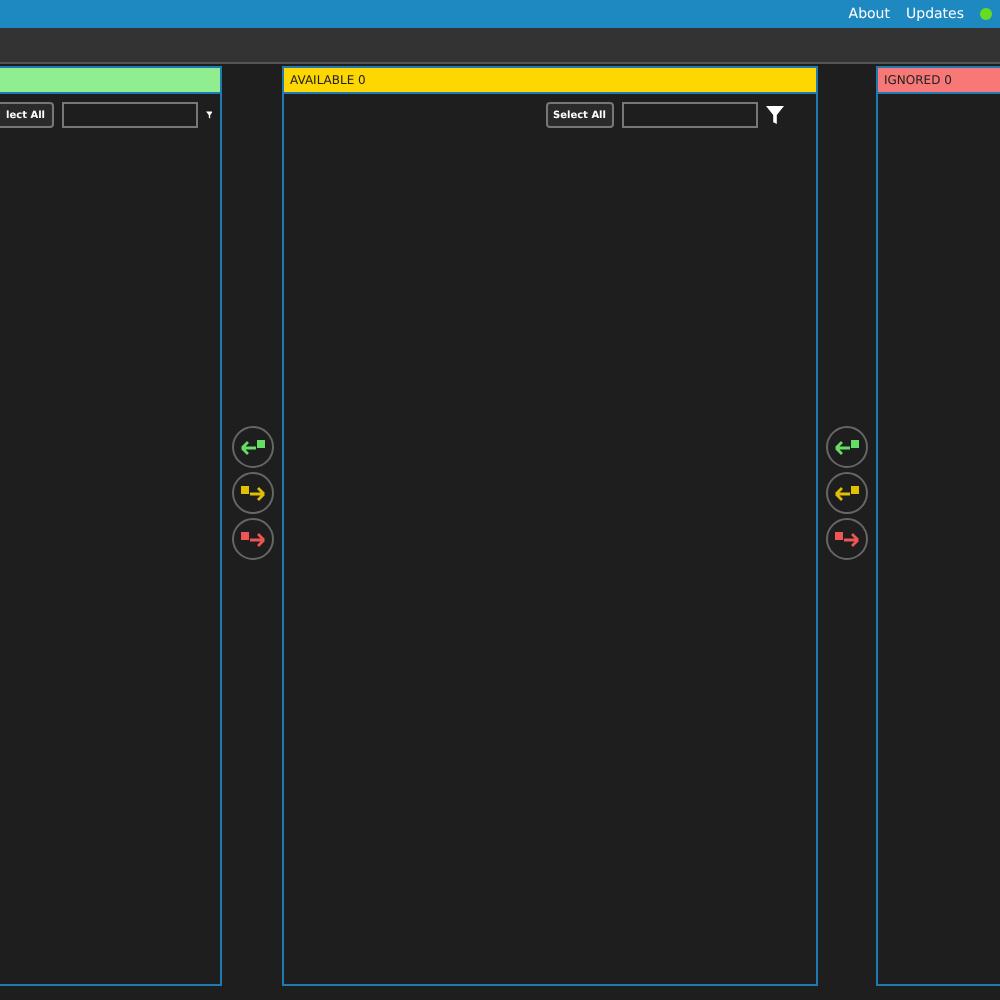 This screenshot has height=1000, width=1000. I want to click on status-dot, so click(986, 14).